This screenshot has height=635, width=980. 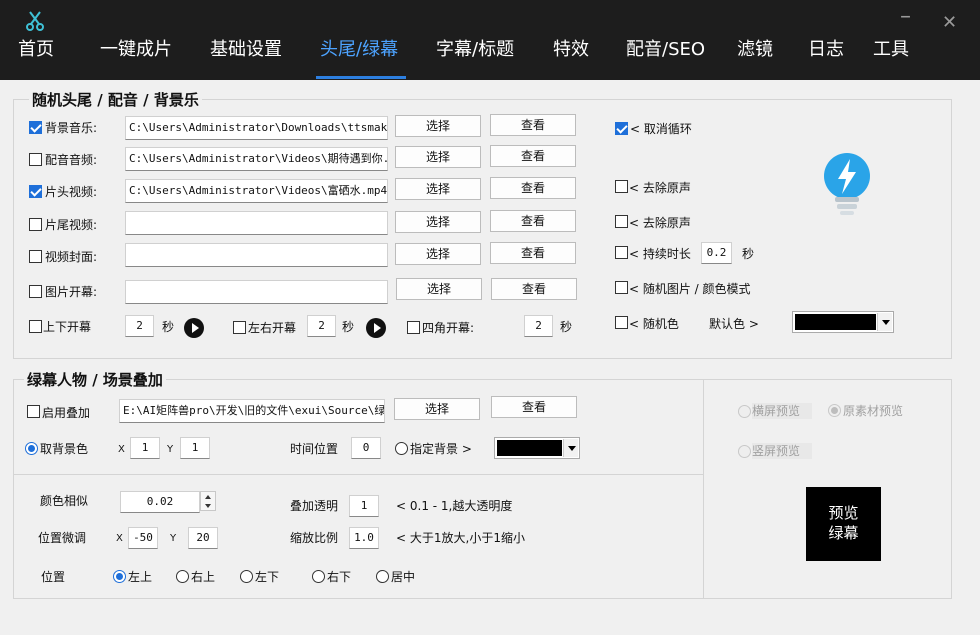 What do you see at coordinates (35, 191) in the screenshot?
I see `intro-checkbox` at bounding box center [35, 191].